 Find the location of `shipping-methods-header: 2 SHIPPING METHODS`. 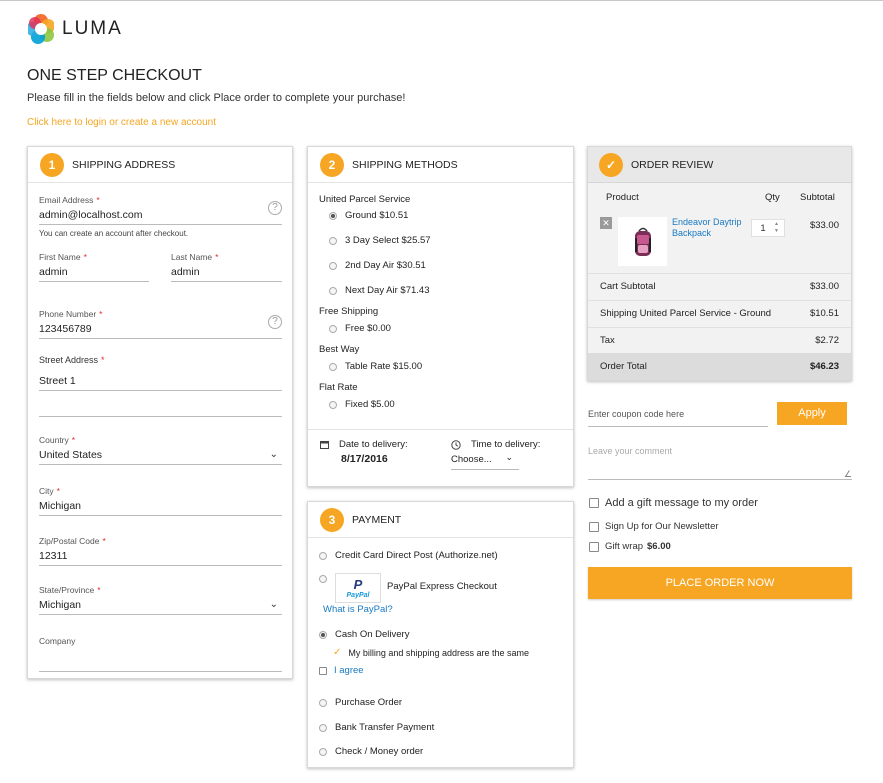

shipping-methods-header: 2 SHIPPING METHODS is located at coordinates (440, 165).